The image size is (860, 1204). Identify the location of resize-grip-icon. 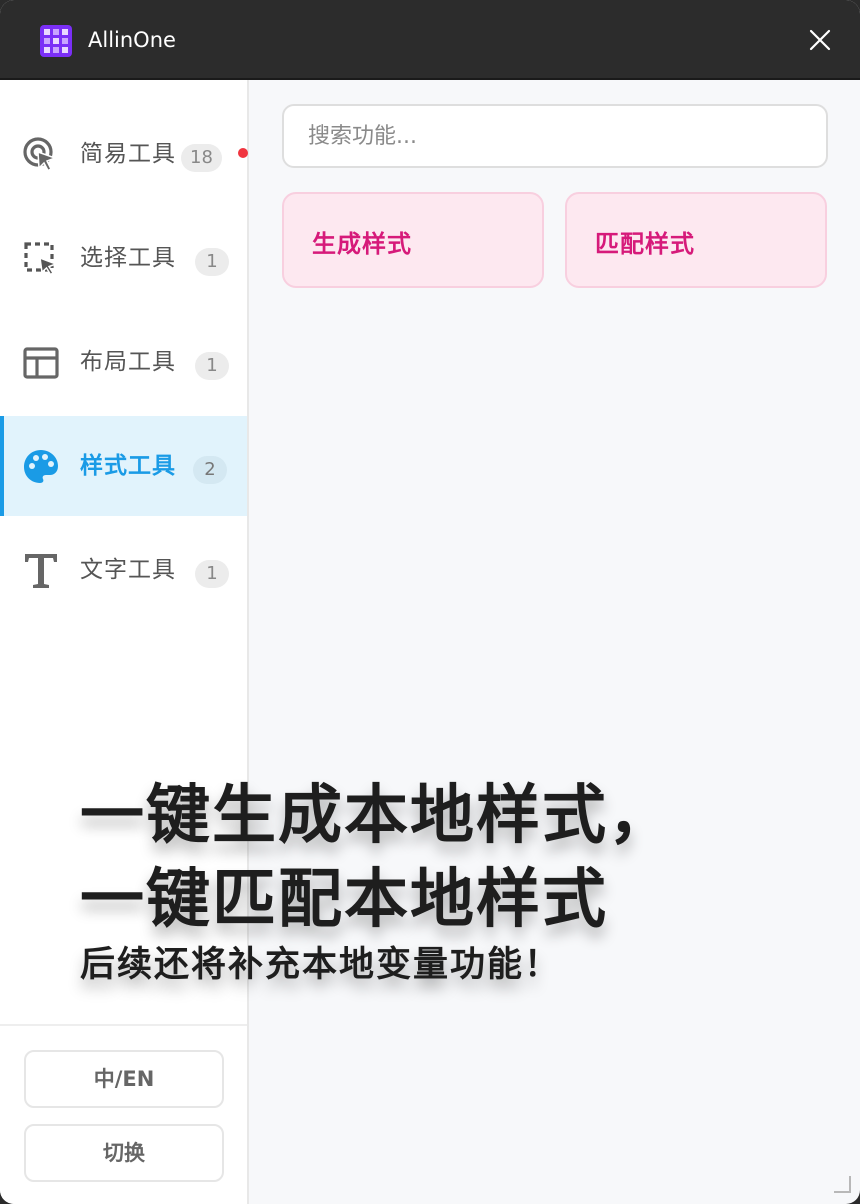
(842, 1184).